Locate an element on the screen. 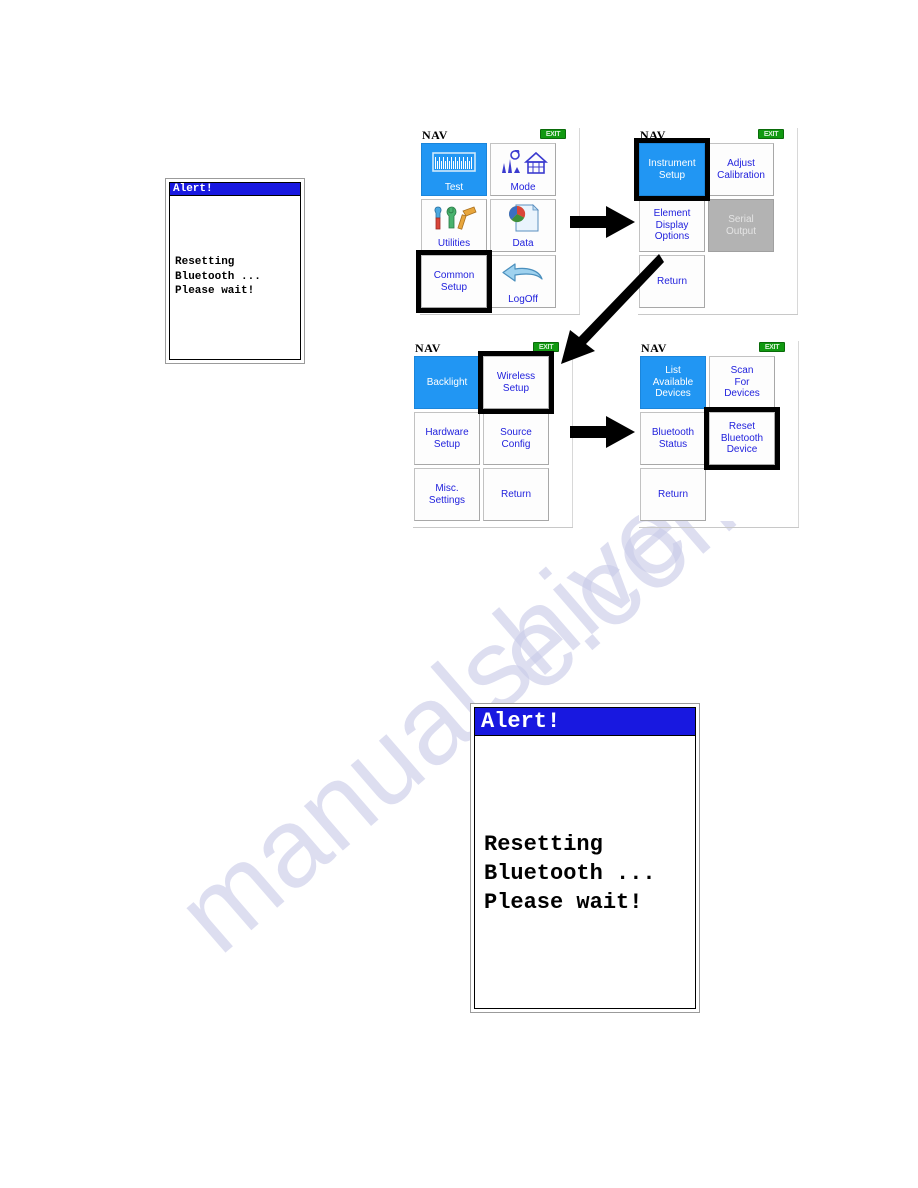 The height and width of the screenshot is (1188, 918). nav-cell: Element Display Options is located at coordinates (672, 225).